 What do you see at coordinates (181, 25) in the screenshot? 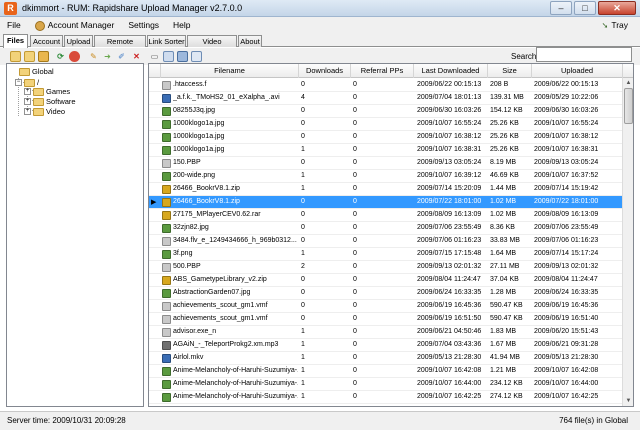
I see `menu-help: Help` at bounding box center [181, 25].